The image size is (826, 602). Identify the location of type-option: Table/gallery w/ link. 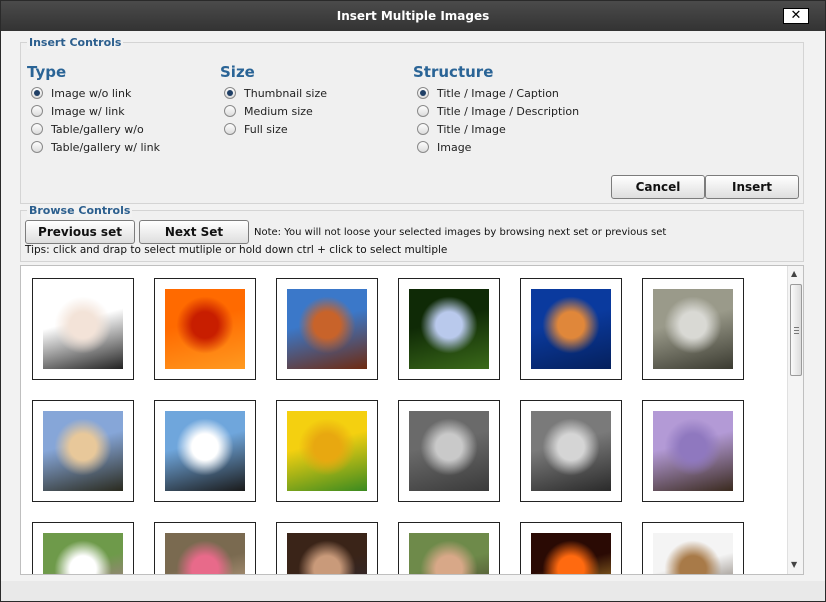
(93, 147).